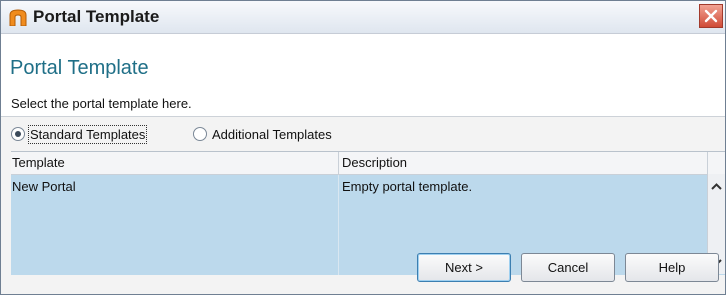 The height and width of the screenshot is (295, 726). Describe the element at coordinates (672, 267) in the screenshot. I see `help-button: Help` at that location.